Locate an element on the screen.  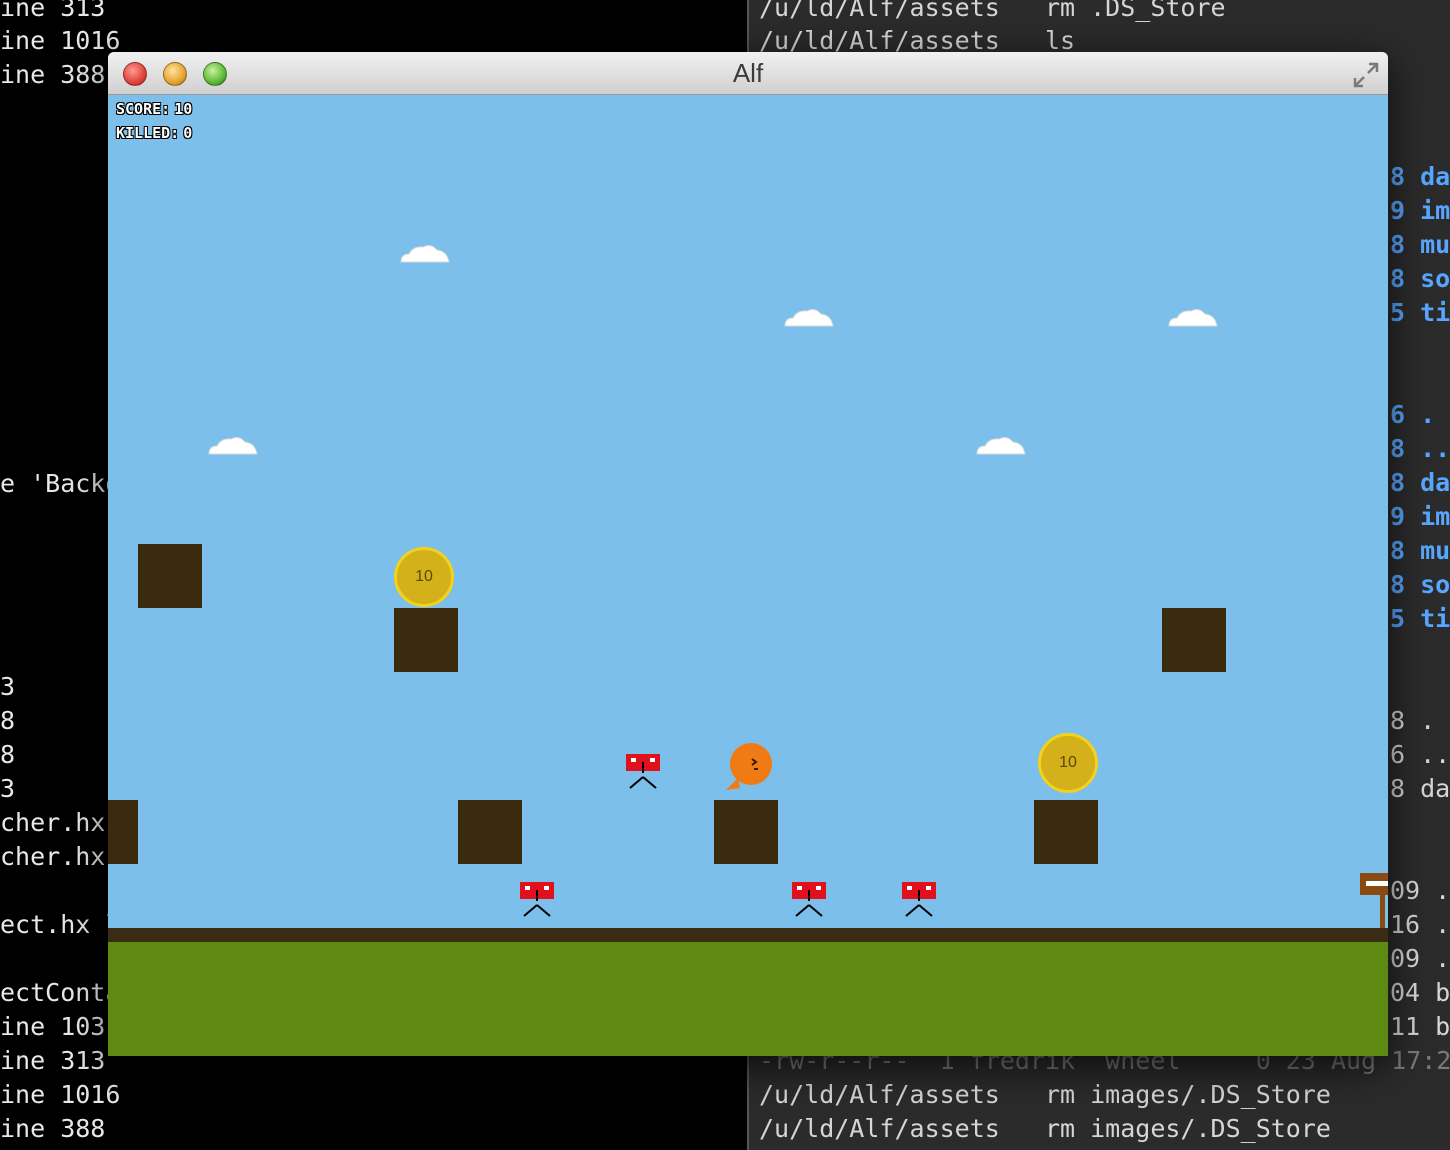
score-value: 10 is located at coordinates (183, 109).